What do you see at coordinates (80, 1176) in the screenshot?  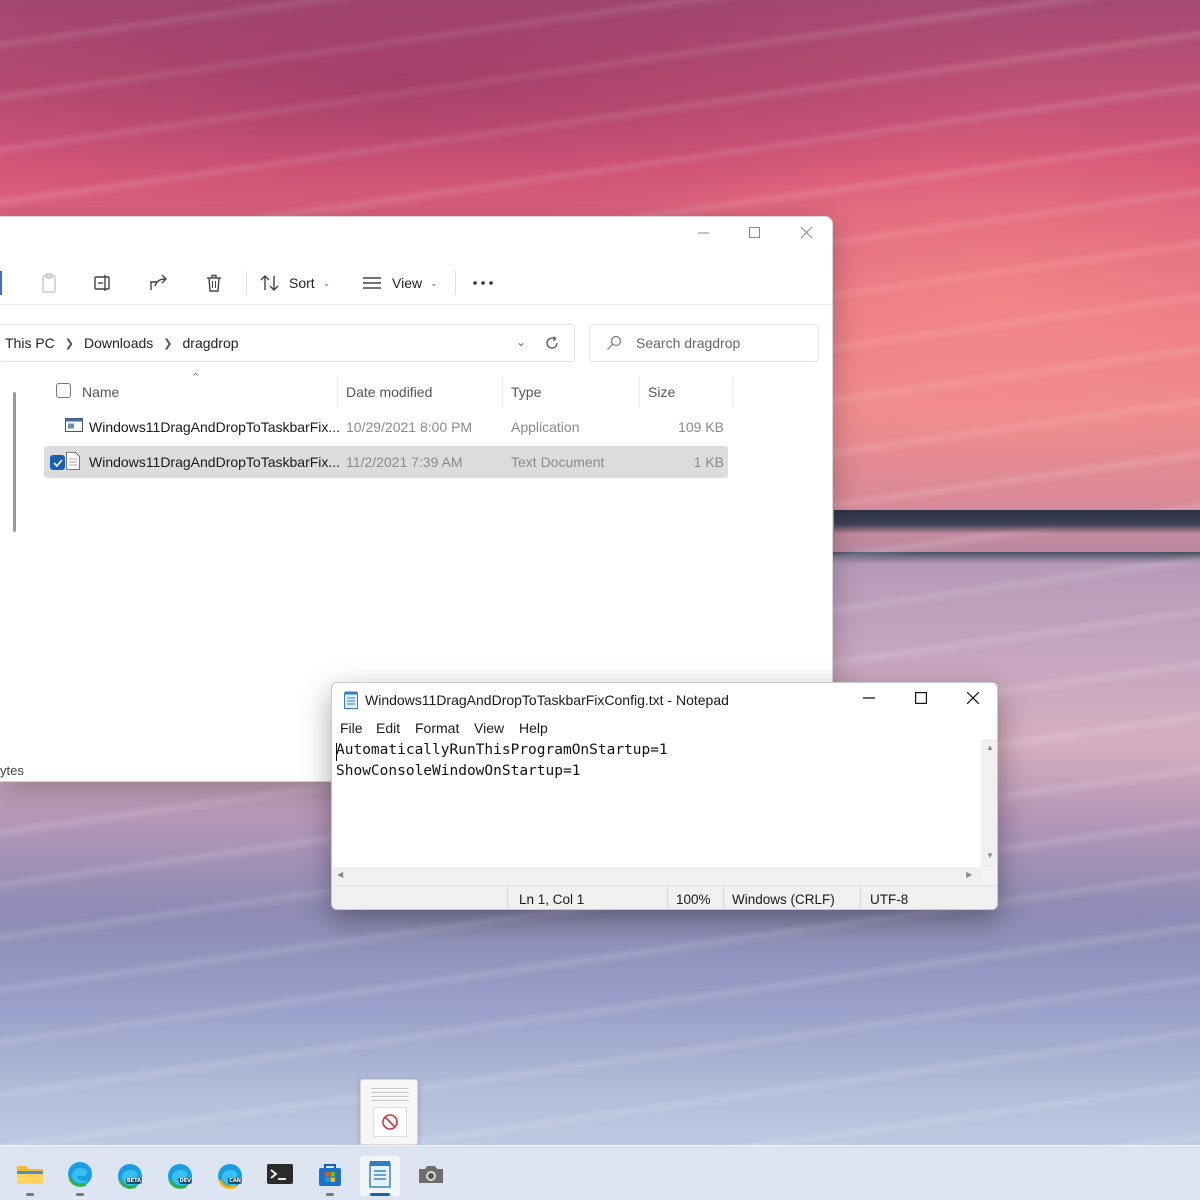 I see `taskbar-edge` at bounding box center [80, 1176].